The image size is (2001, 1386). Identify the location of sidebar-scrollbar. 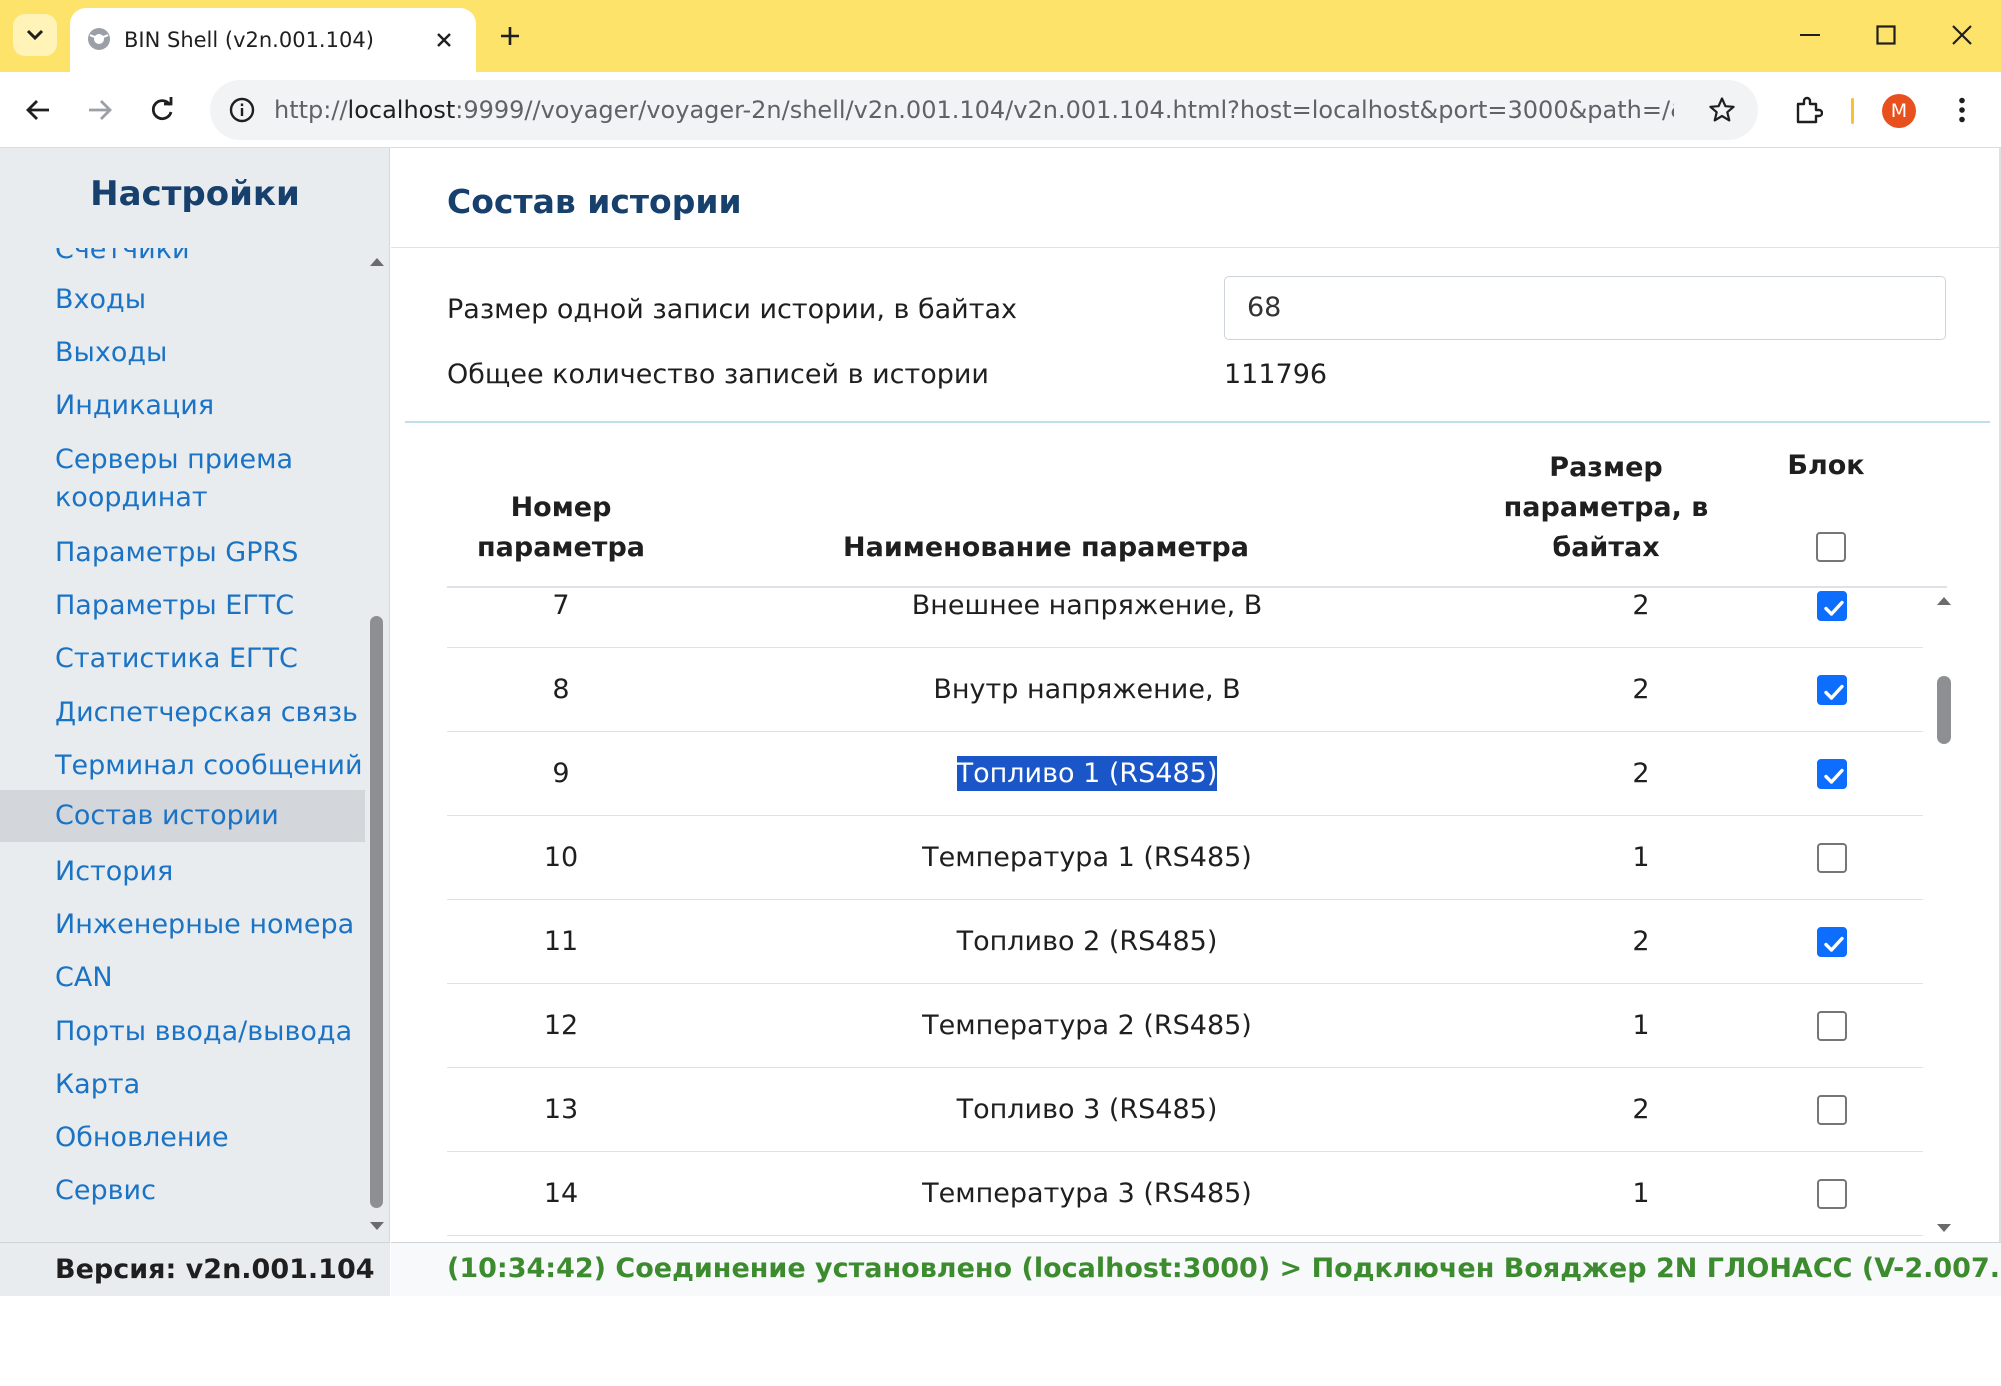
(377, 743).